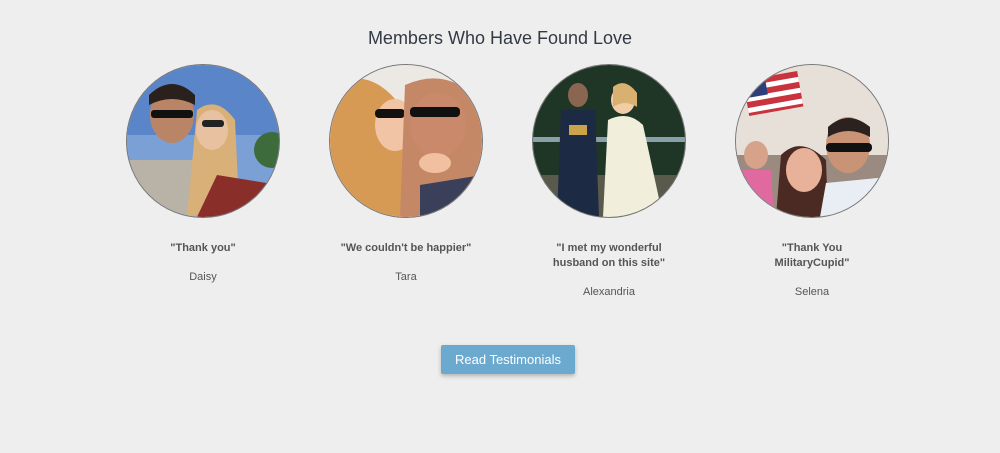  I want to click on read-testimonials-button: Read Testimonials, so click(508, 359).